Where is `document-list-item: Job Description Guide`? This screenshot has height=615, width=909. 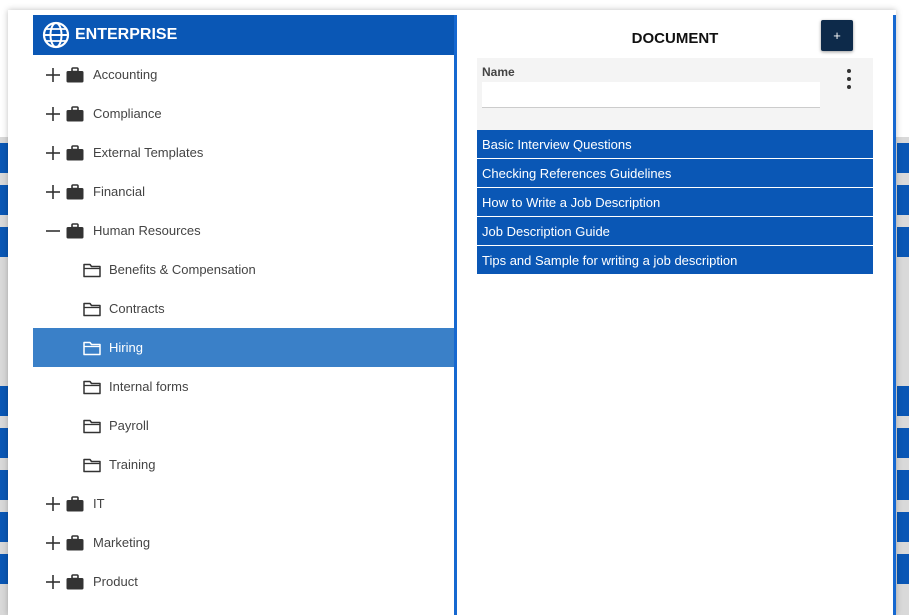
document-list-item: Job Description Guide is located at coordinates (675, 231).